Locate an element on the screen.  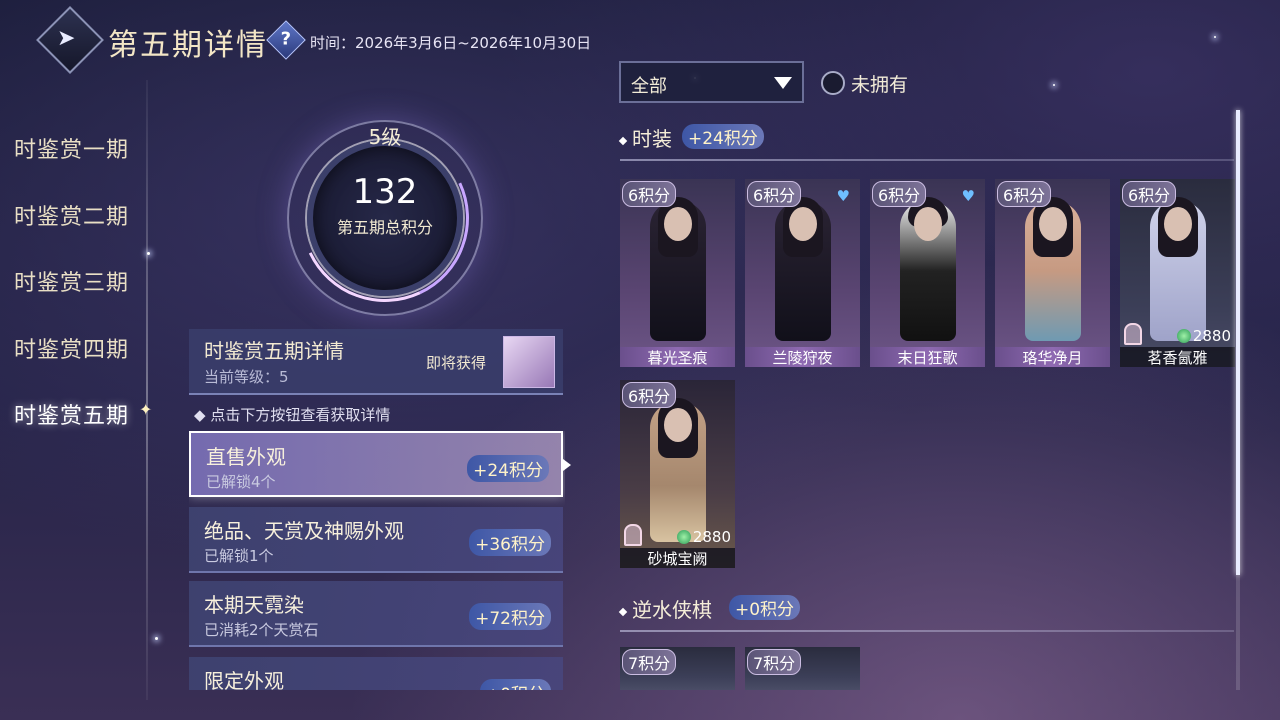
category-points-badge: +24积分 is located at coordinates (508, 468).